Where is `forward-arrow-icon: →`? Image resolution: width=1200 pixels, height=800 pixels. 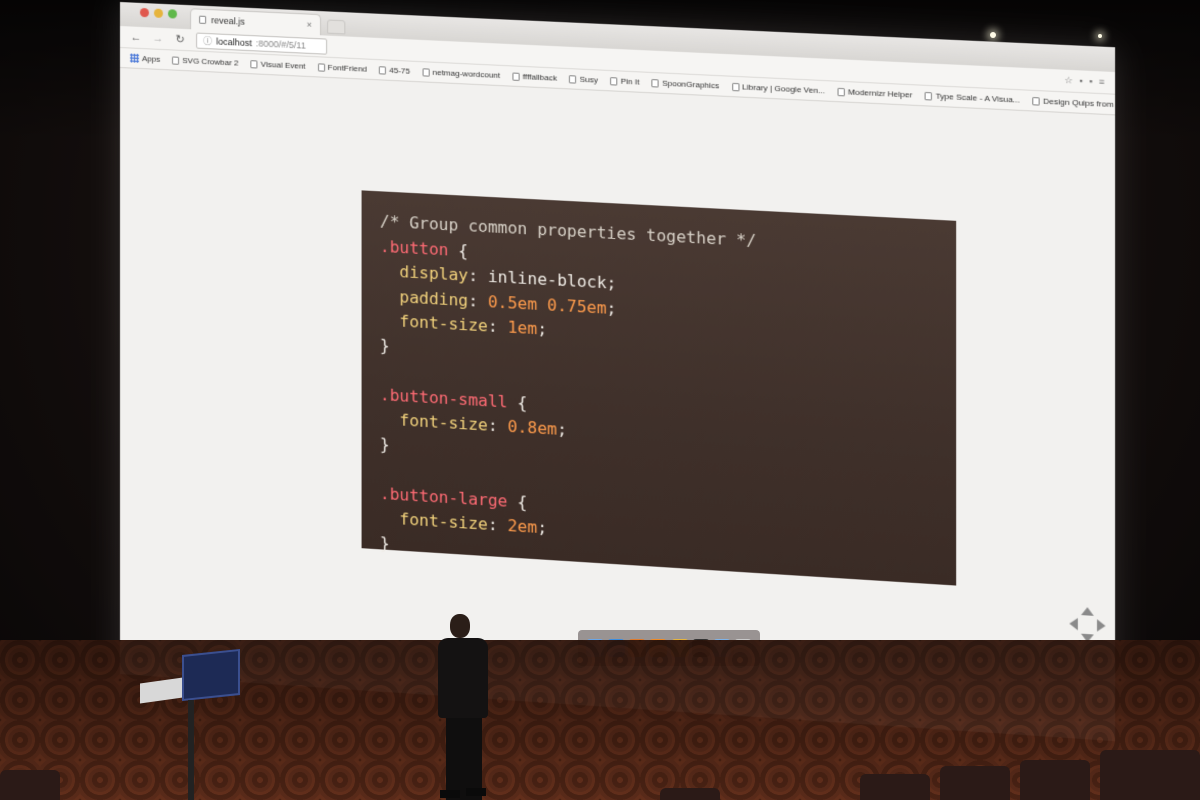 forward-arrow-icon: → is located at coordinates (158, 38).